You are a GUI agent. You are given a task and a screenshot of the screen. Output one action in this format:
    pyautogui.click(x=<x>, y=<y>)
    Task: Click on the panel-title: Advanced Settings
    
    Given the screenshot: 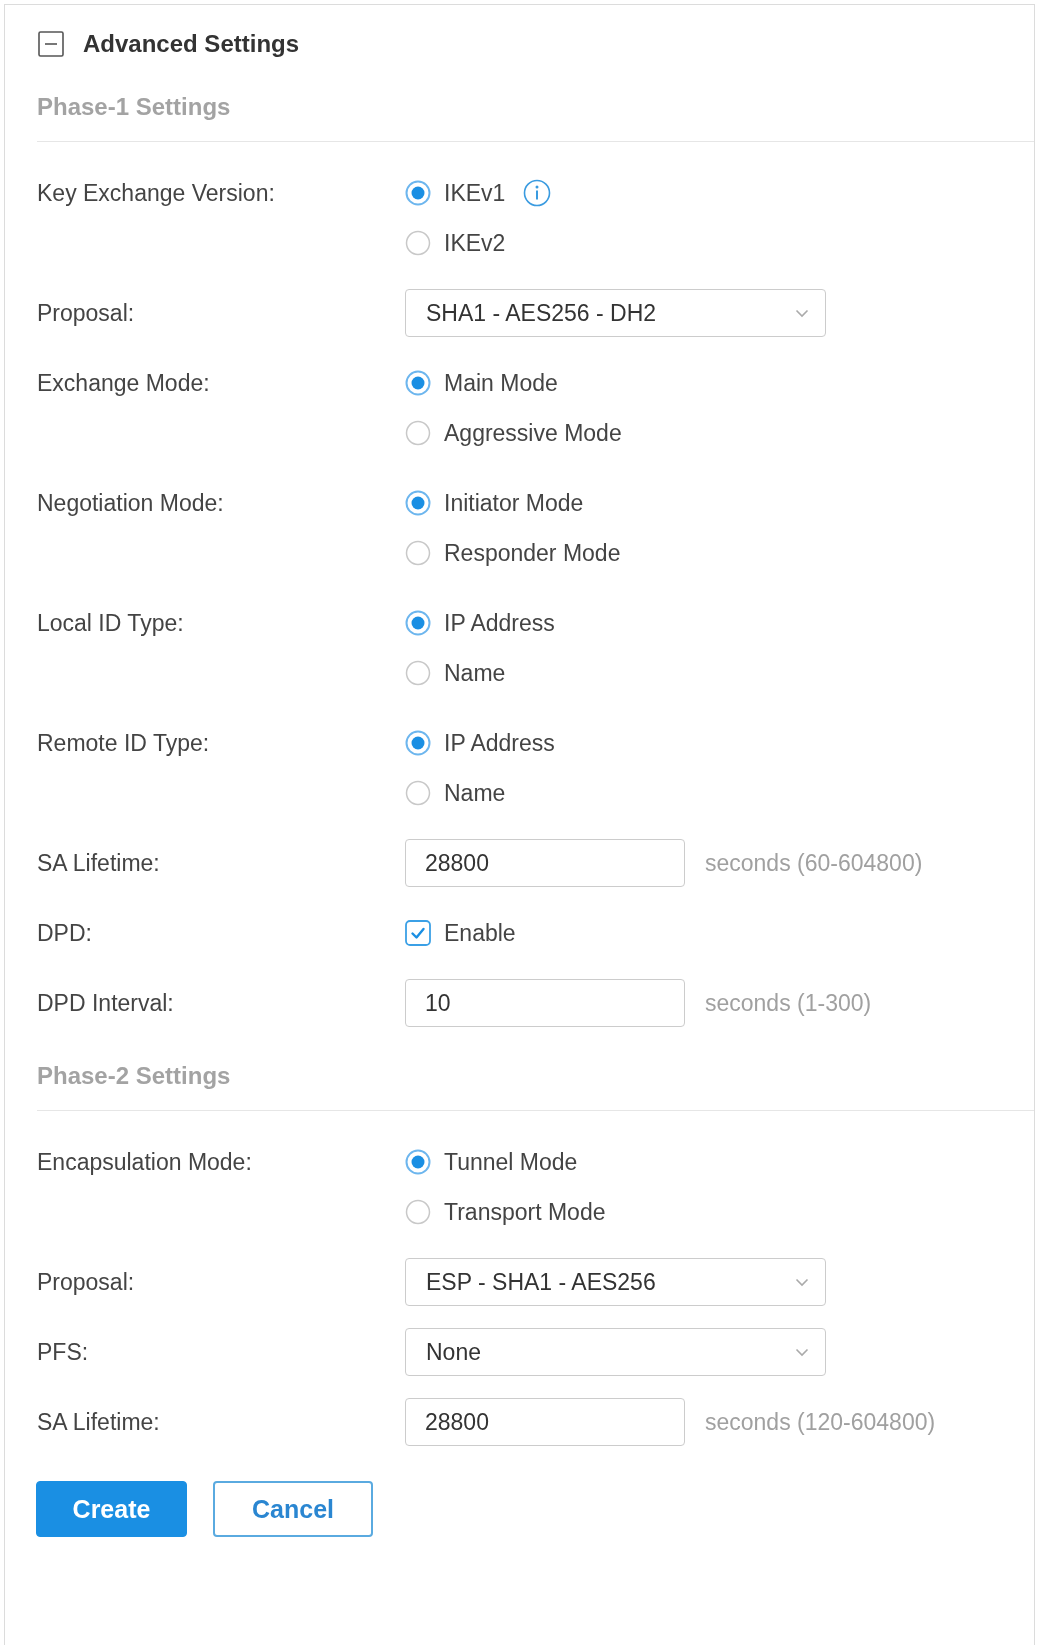 What is the action you would take?
    pyautogui.click(x=191, y=44)
    